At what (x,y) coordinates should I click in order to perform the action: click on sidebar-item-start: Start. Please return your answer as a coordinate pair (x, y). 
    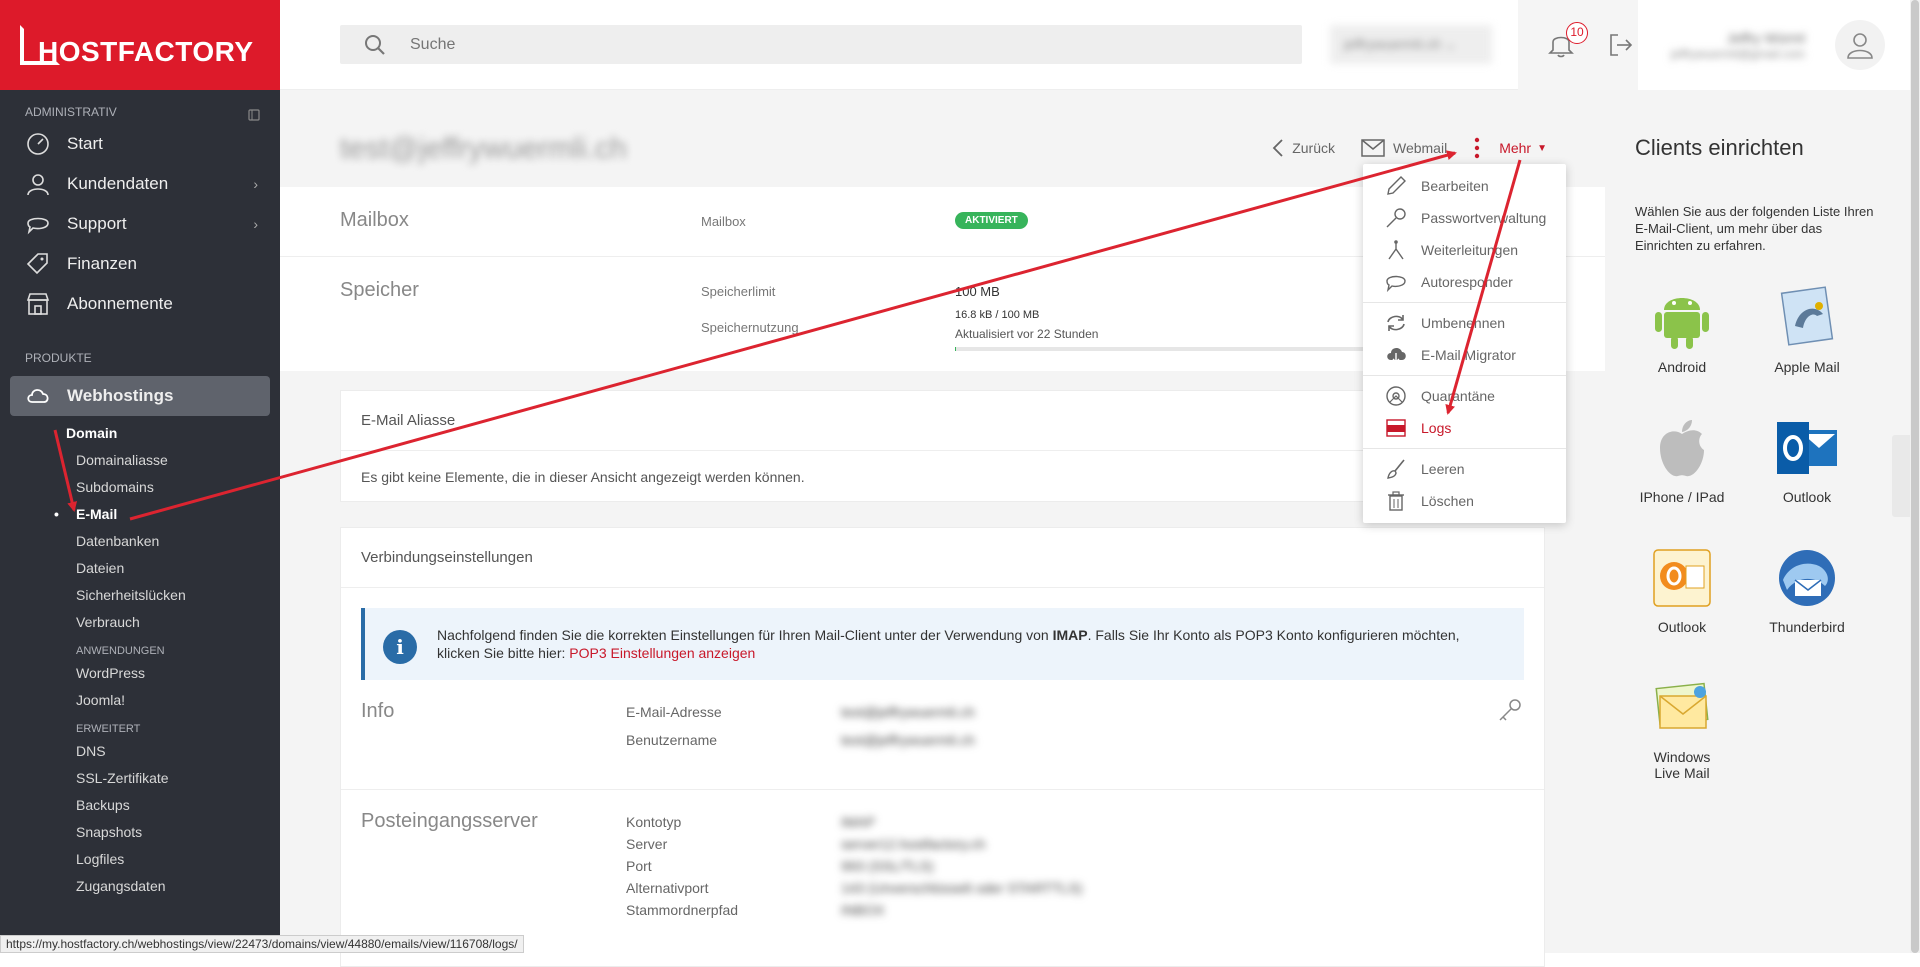
    Looking at the image, I should click on (140, 144).